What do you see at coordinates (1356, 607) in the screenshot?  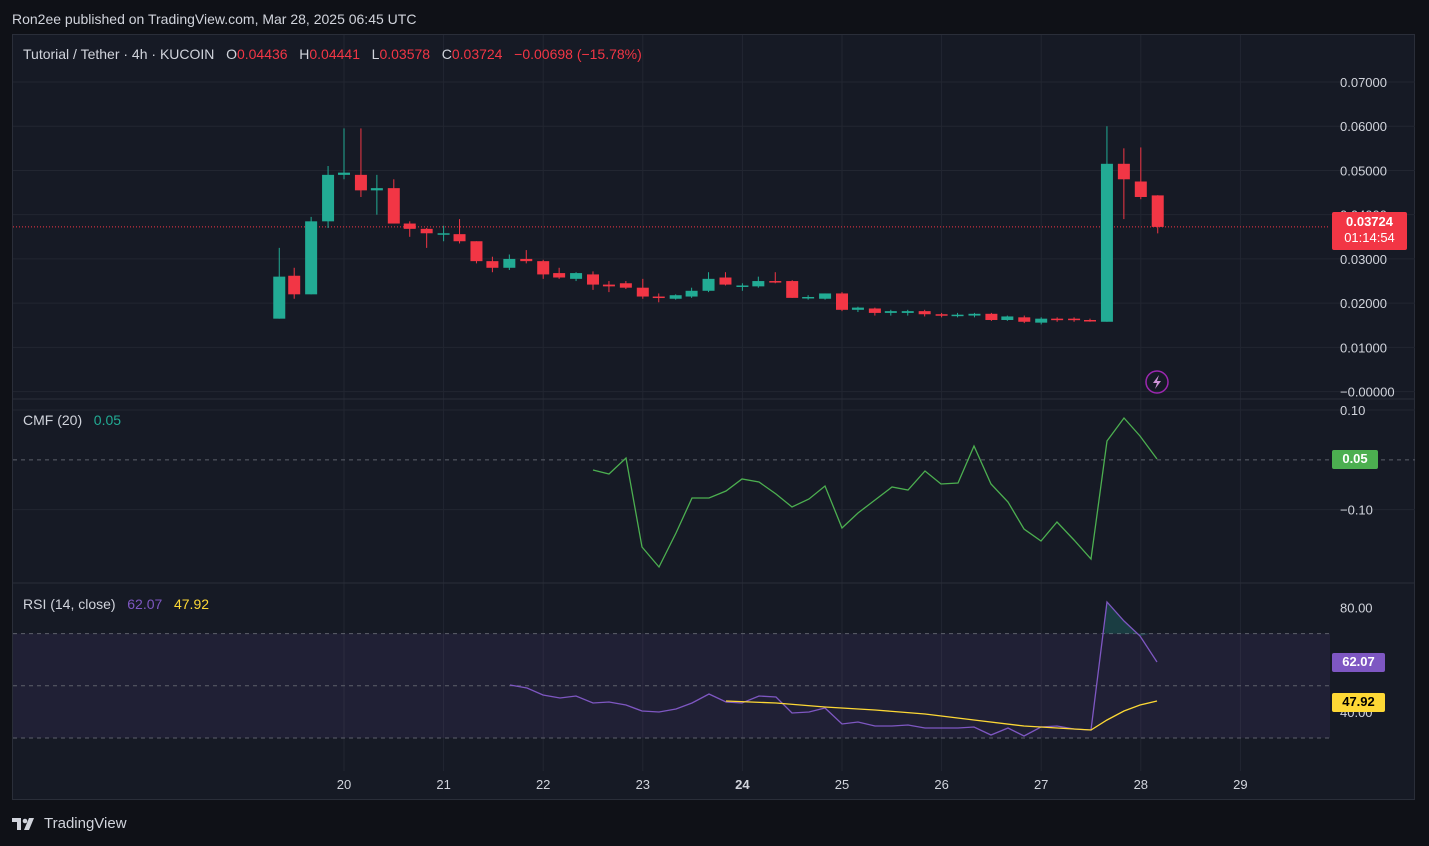 I see `rsi-tick-label: 80.00` at bounding box center [1356, 607].